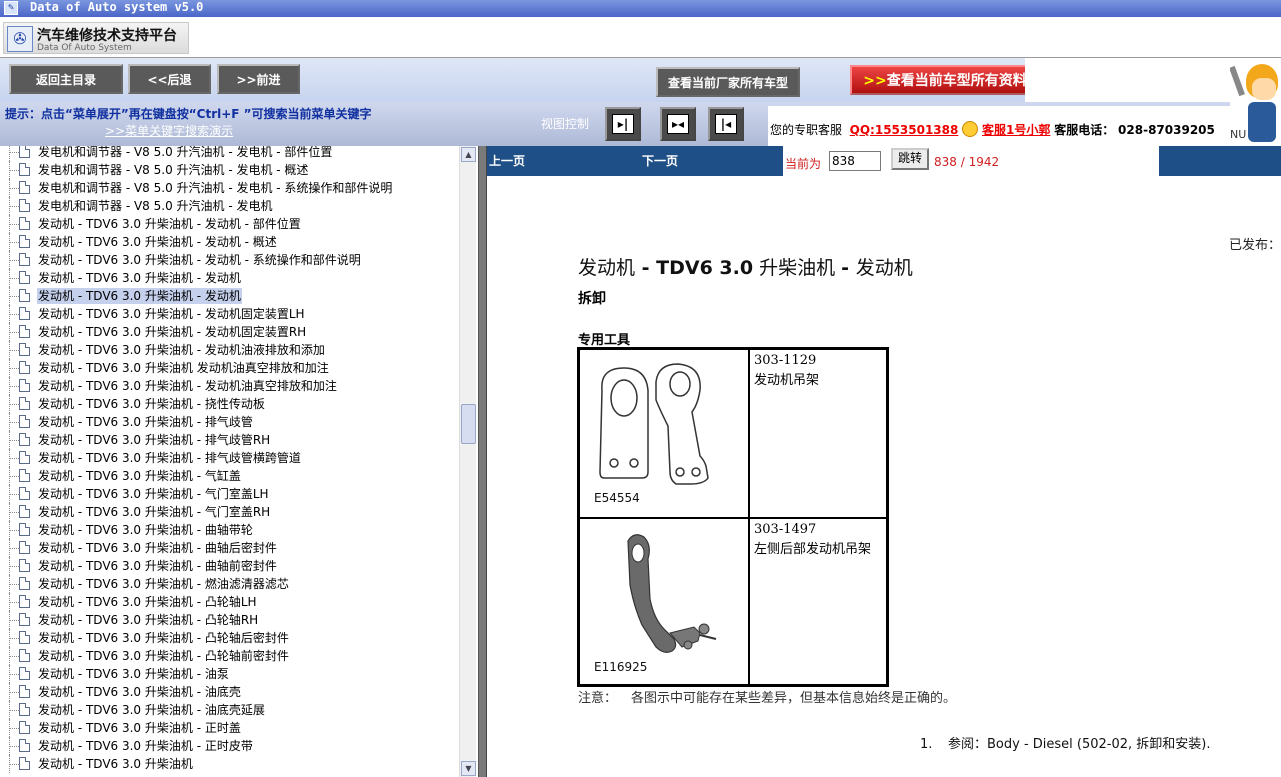 The width and height of the screenshot is (1281, 777). Describe the element at coordinates (107, 36) in the screenshot. I see `logo-title: 汽车维修技术支持平台` at that location.